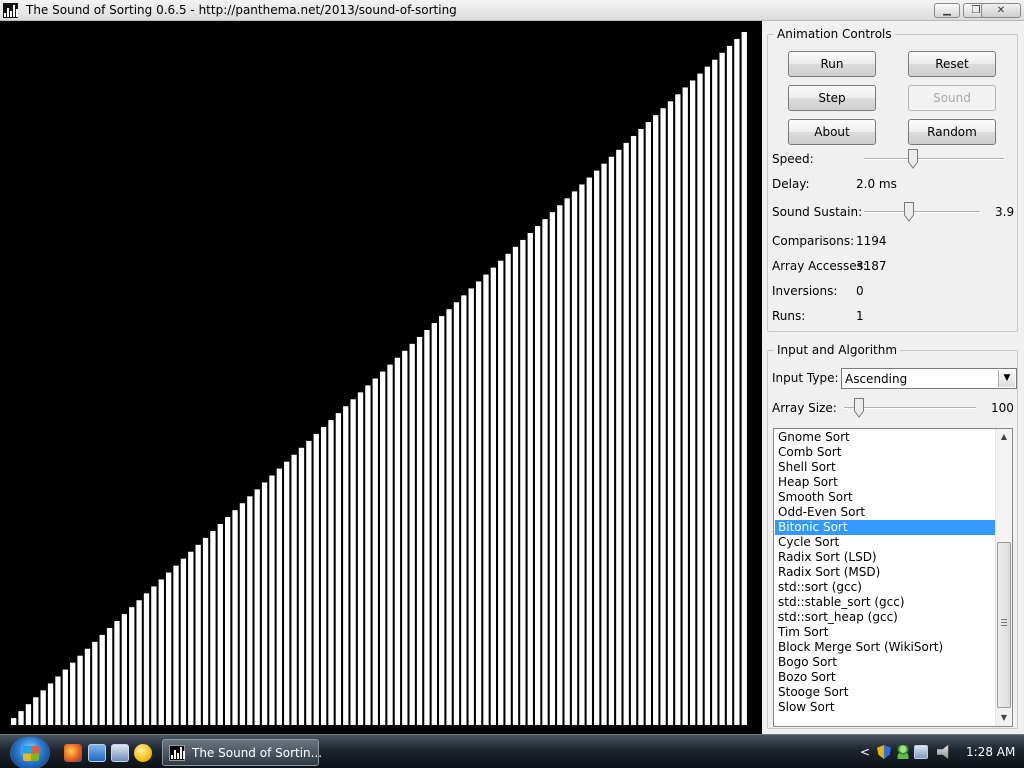 The image size is (1024, 768). What do you see at coordinates (859, 408) in the screenshot?
I see `array-size-slider-thumb` at bounding box center [859, 408].